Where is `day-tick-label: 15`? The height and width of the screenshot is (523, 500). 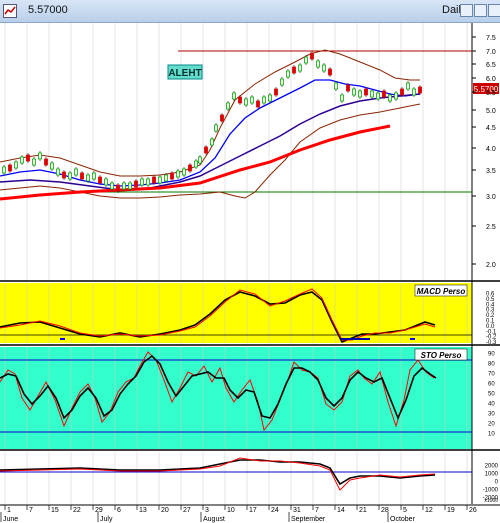 day-tick-label: 15 is located at coordinates (55, 510).